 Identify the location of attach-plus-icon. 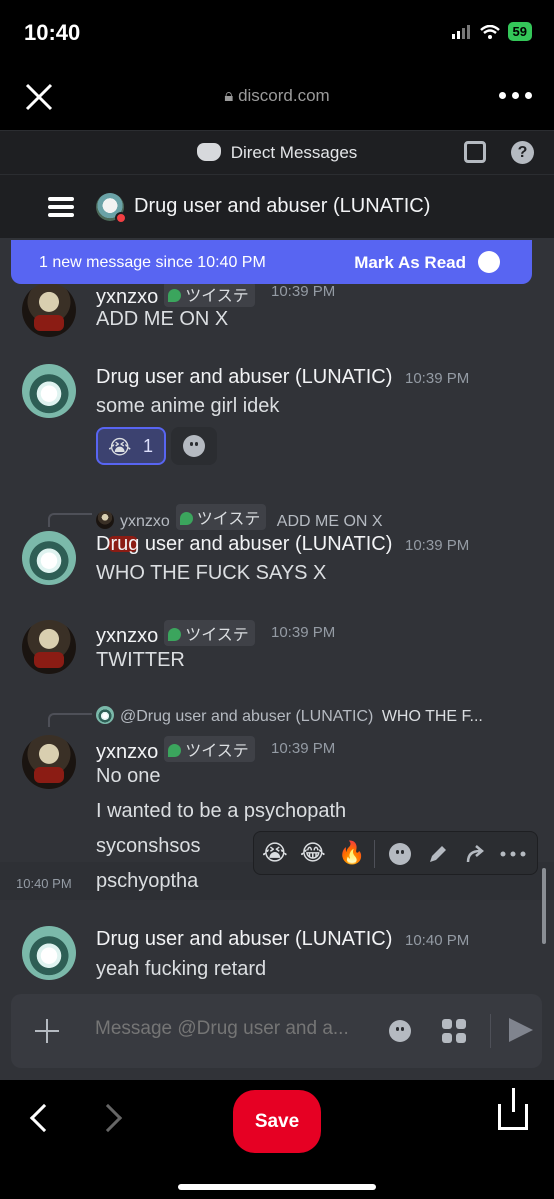
(47, 1031).